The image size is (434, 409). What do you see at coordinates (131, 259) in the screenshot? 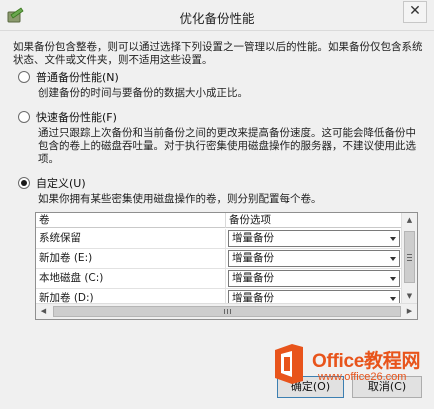
I see `volume-name-cell: 新加卷 (E:)` at bounding box center [131, 259].